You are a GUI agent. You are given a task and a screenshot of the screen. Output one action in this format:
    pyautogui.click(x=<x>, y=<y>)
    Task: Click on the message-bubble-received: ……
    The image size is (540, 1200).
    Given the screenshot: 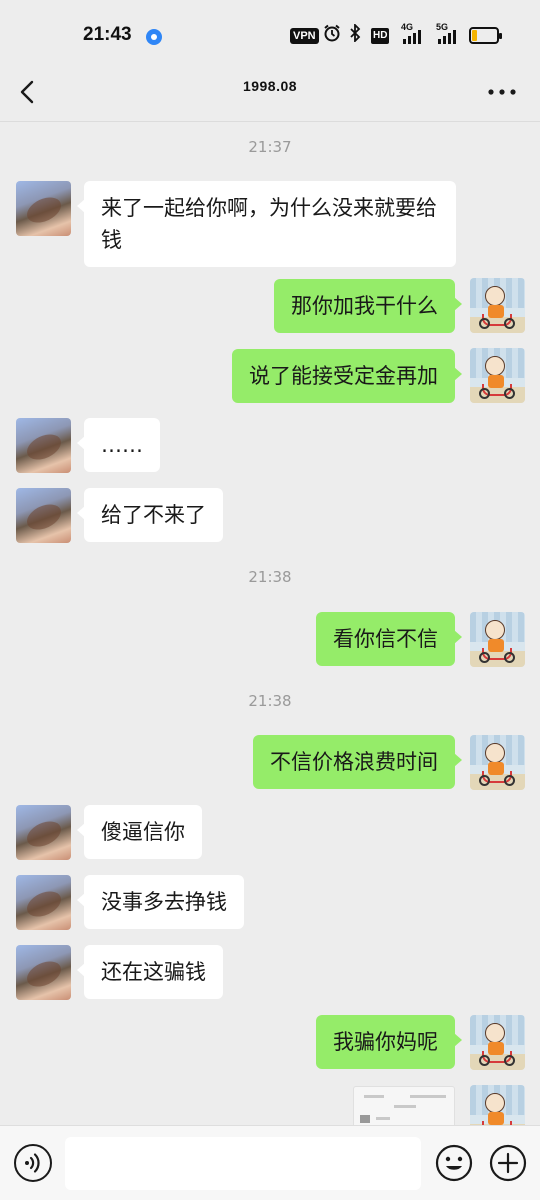 What is the action you would take?
    pyautogui.click(x=118, y=445)
    